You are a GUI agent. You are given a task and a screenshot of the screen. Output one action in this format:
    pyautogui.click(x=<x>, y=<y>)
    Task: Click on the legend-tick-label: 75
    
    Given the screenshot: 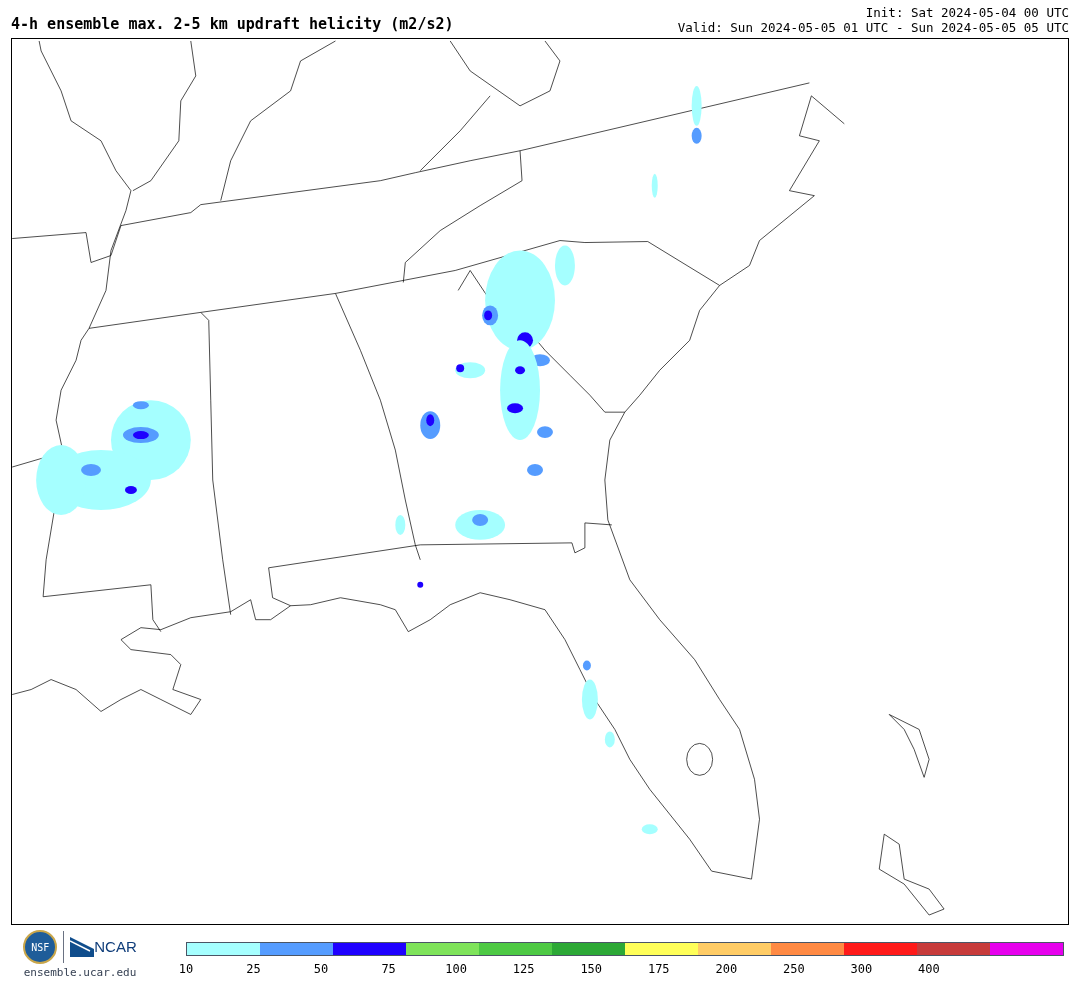 What is the action you would take?
    pyautogui.click(x=388, y=969)
    